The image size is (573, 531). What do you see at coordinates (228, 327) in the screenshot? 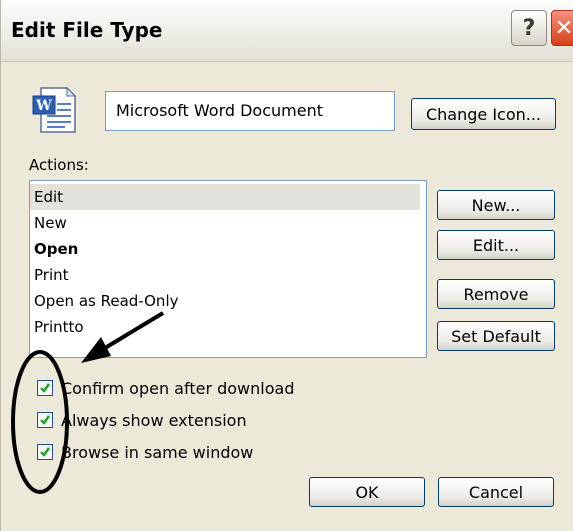
I see `action-item-printto: Printto` at bounding box center [228, 327].